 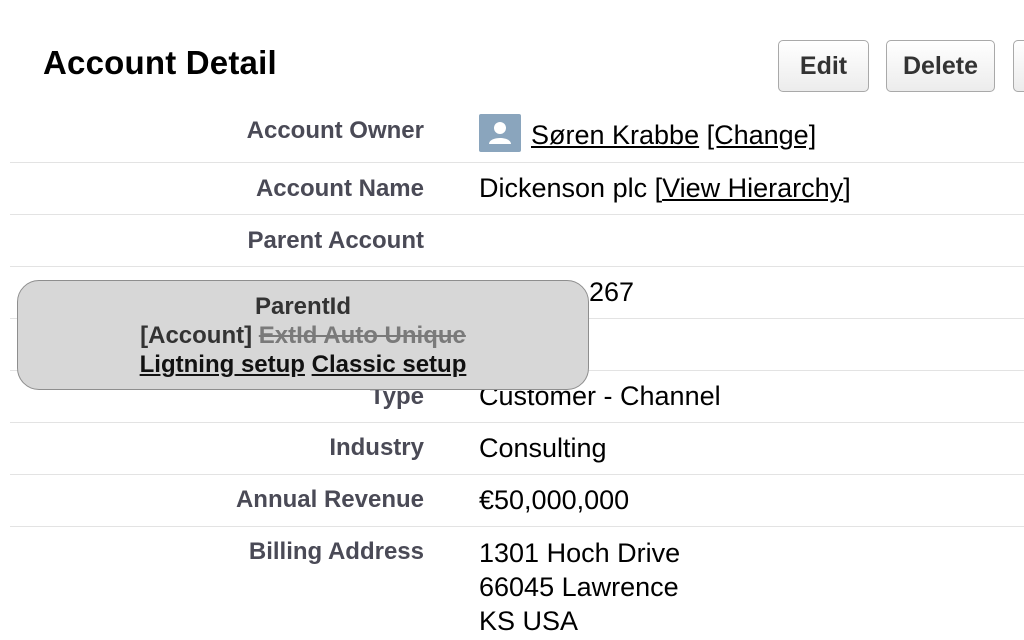 I want to click on account-name-value: Dickenson plc [View Hierarchy], so click(x=665, y=188).